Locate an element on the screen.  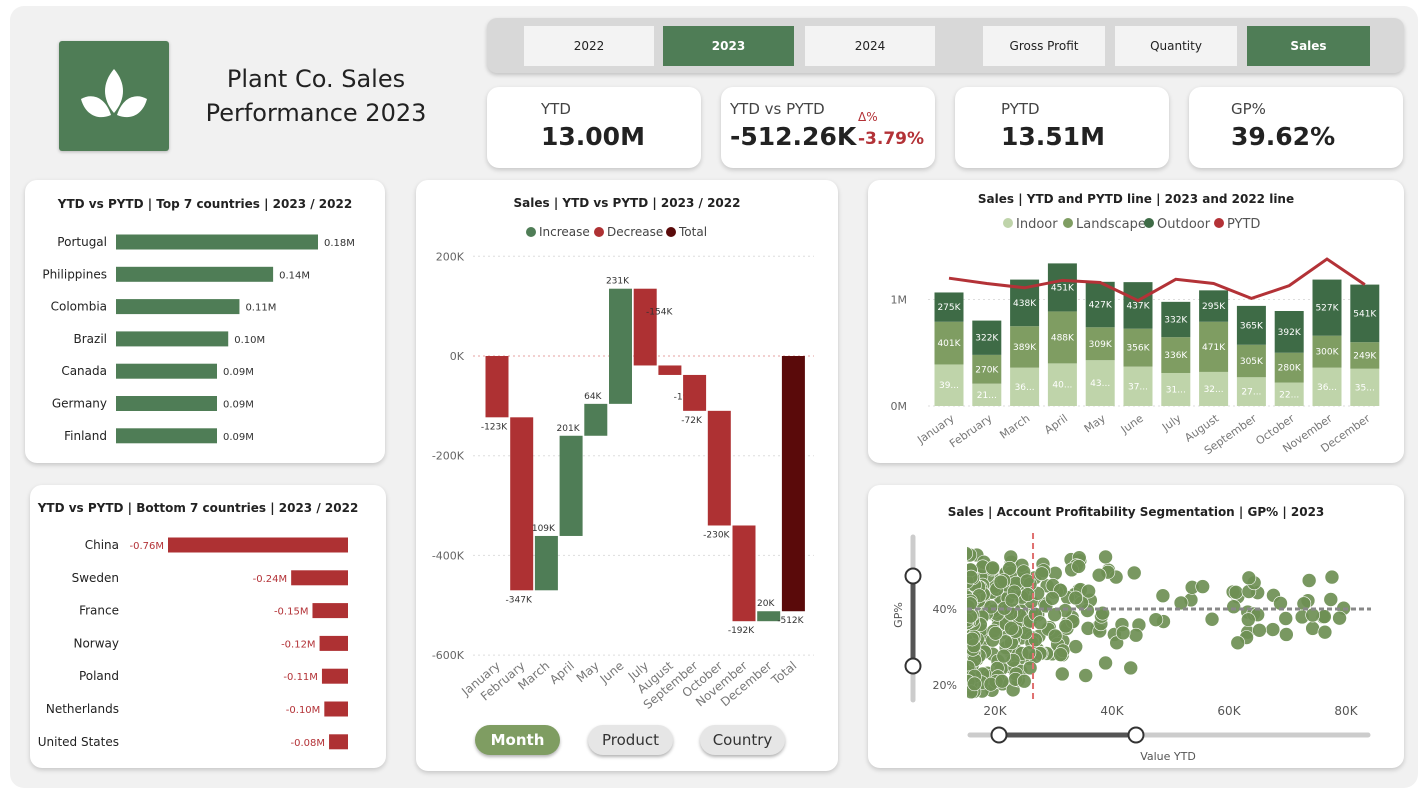
data-label: 20K is located at coordinates (766, 604).